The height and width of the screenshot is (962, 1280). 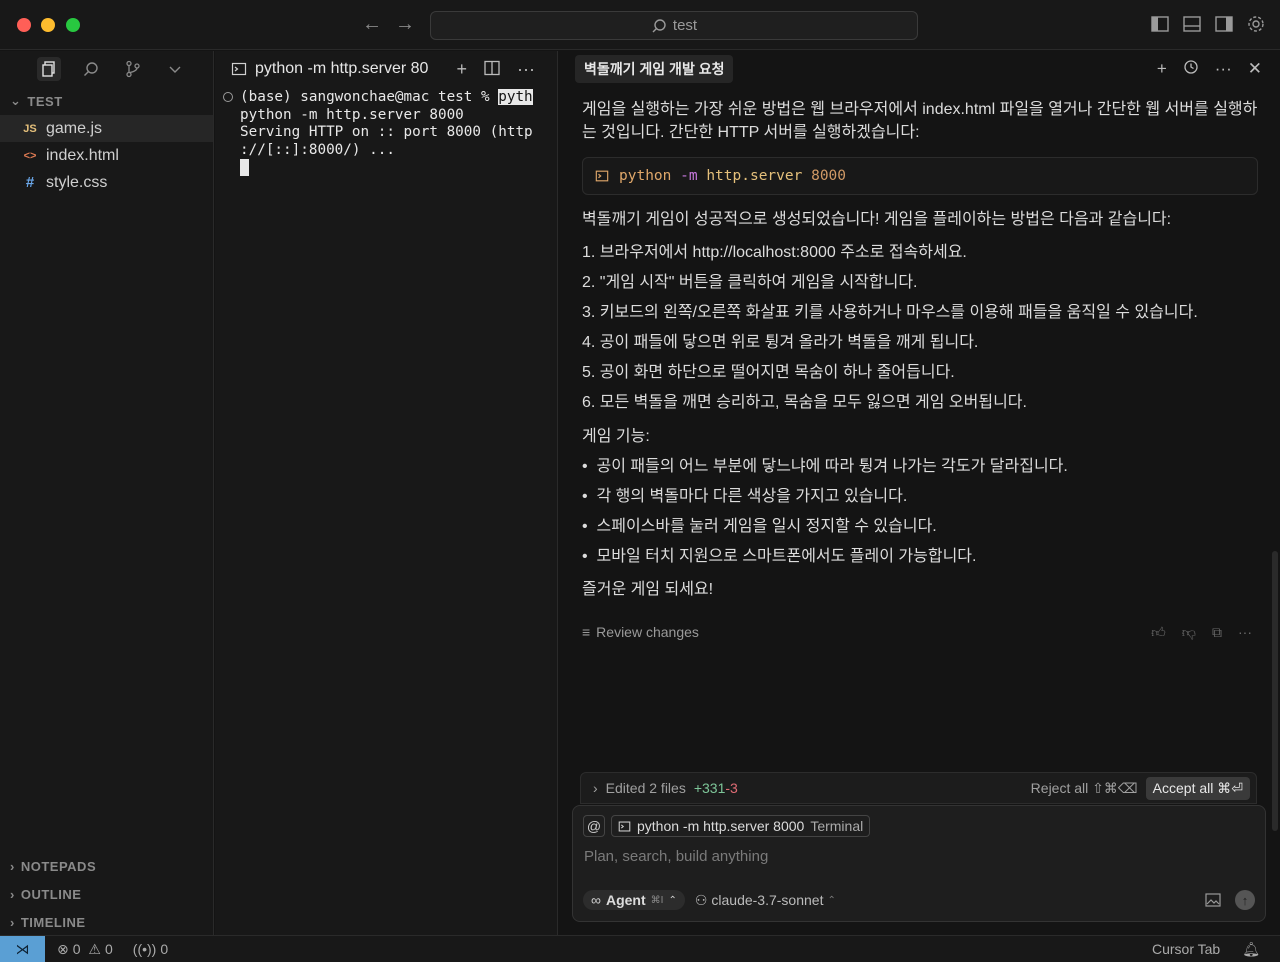 What do you see at coordinates (405, 24) in the screenshot?
I see `forward-arrow-icon: →` at bounding box center [405, 24].